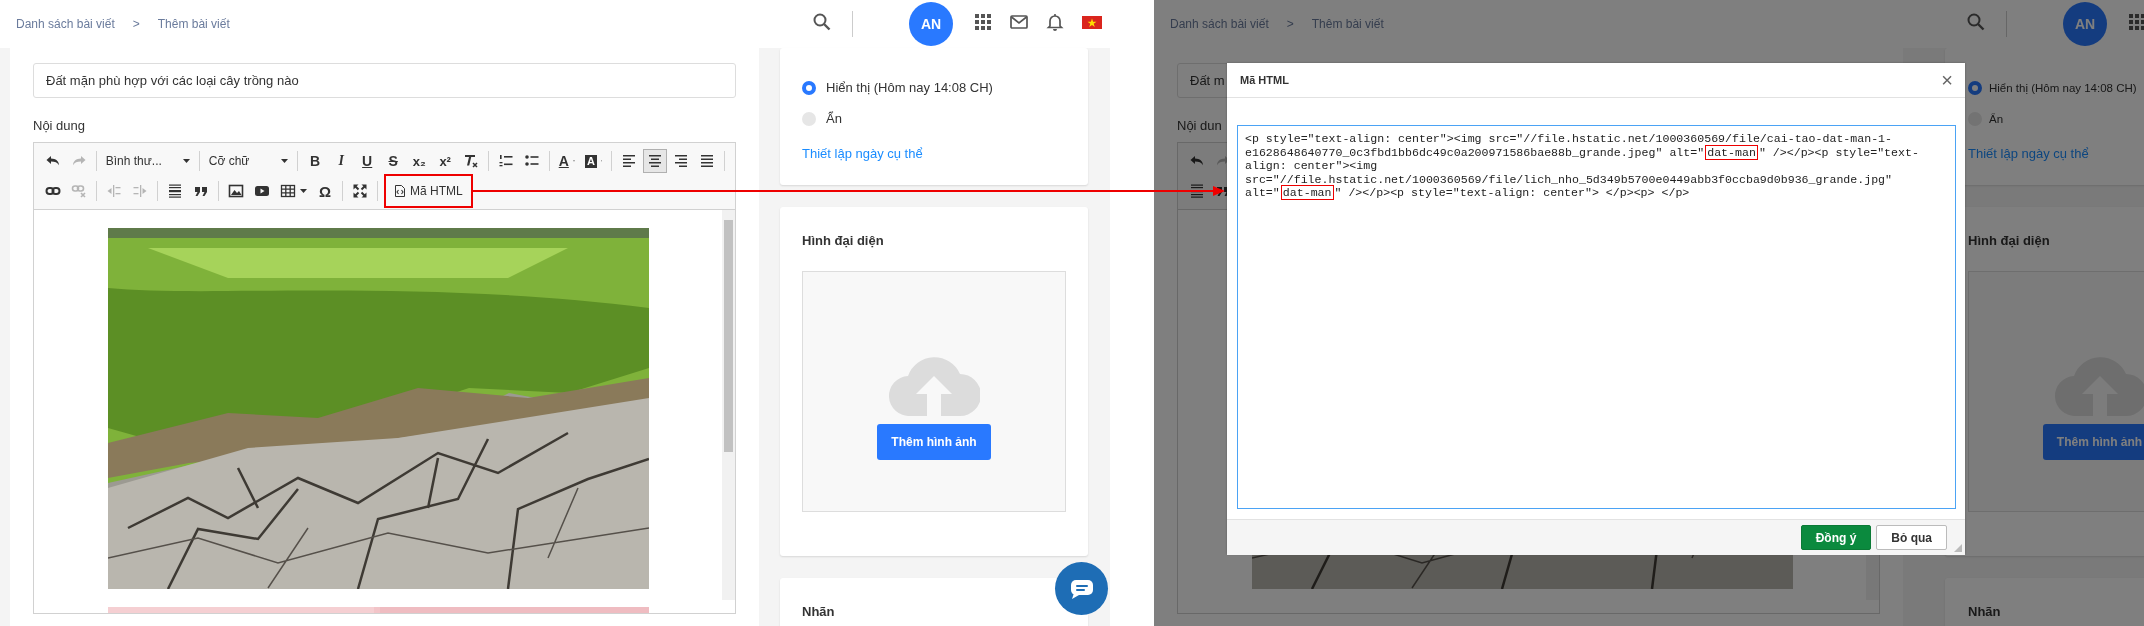  I want to click on bg-color-button: A, so click(593, 161).